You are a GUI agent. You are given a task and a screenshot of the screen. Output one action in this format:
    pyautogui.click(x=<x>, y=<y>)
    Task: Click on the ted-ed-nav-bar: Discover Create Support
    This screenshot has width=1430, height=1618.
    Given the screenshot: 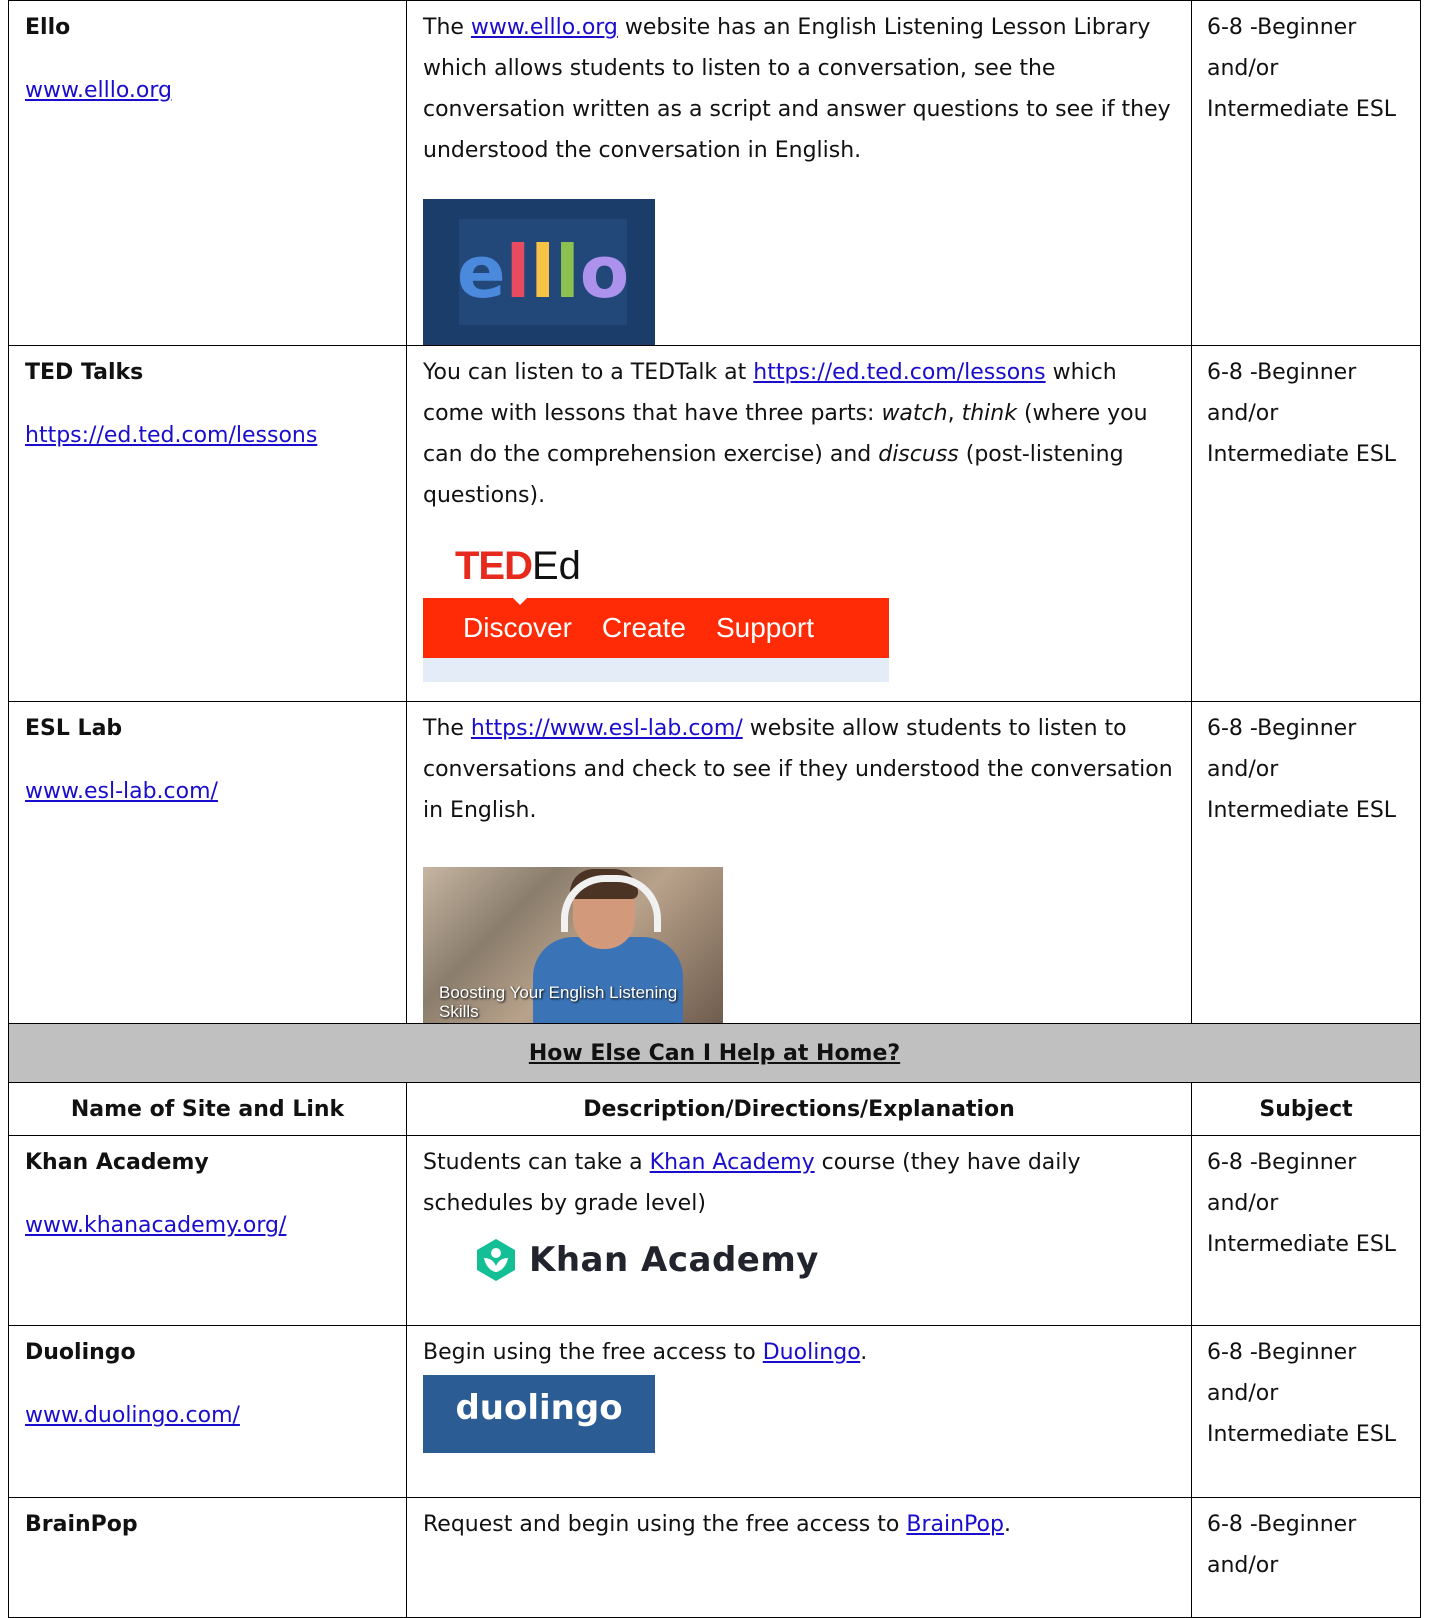 What is the action you would take?
    pyautogui.click(x=656, y=628)
    